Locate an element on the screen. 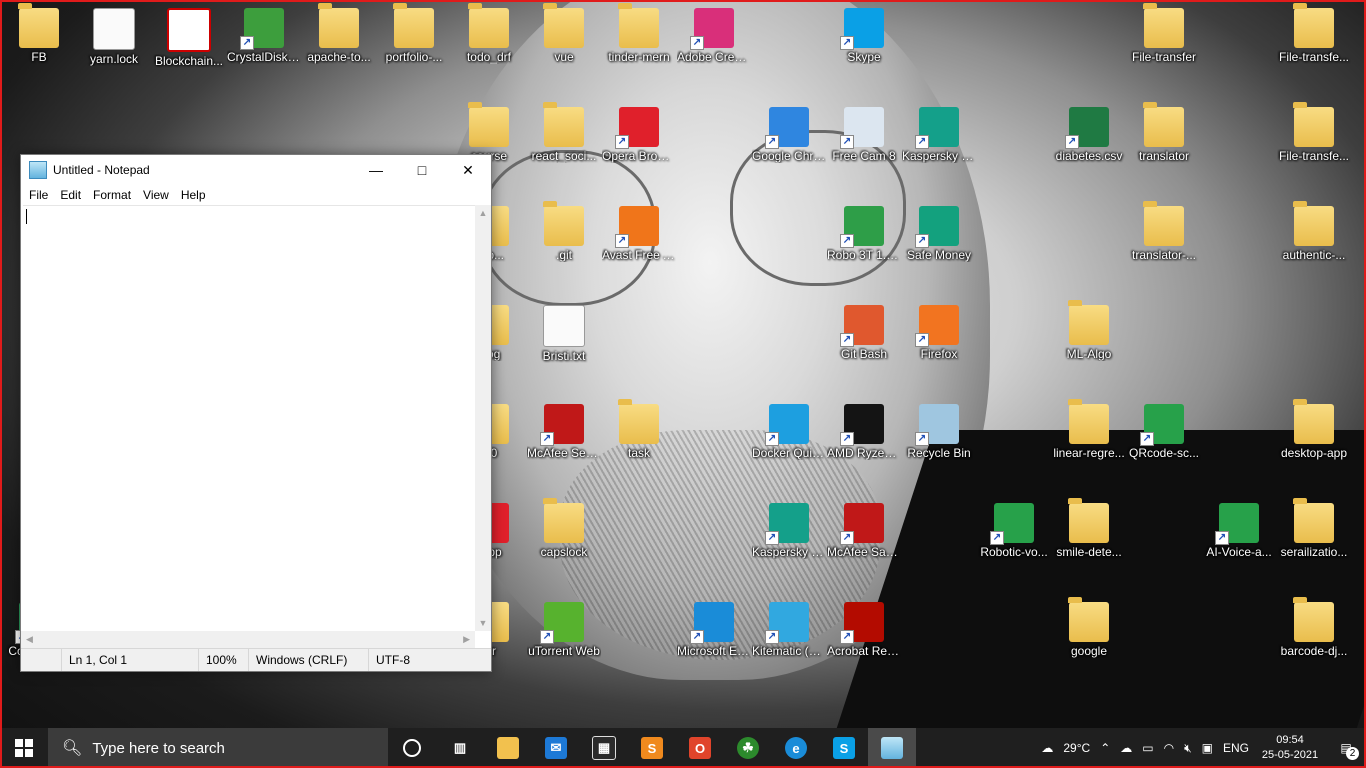  desktop-icon: McAfee Safe Connect is located at coordinates (864, 531).